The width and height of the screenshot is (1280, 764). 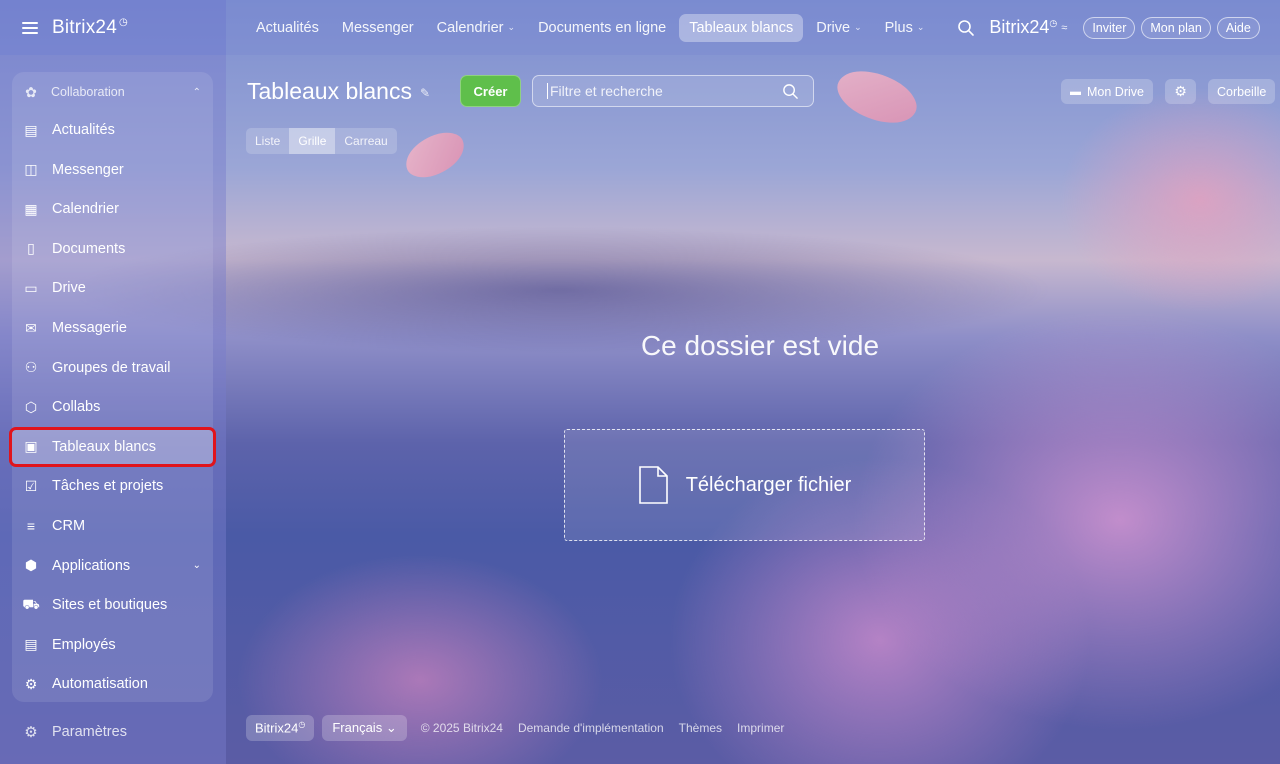 I want to click on sidebar-item-messenger: ◫ Messenger, so click(x=112, y=170).